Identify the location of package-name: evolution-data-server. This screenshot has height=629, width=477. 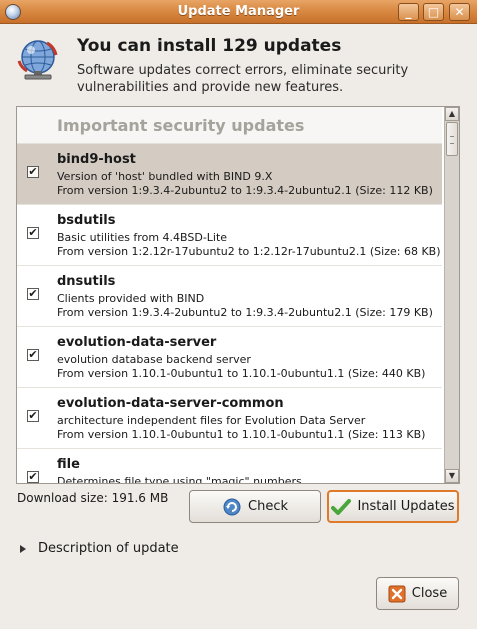
(137, 342).